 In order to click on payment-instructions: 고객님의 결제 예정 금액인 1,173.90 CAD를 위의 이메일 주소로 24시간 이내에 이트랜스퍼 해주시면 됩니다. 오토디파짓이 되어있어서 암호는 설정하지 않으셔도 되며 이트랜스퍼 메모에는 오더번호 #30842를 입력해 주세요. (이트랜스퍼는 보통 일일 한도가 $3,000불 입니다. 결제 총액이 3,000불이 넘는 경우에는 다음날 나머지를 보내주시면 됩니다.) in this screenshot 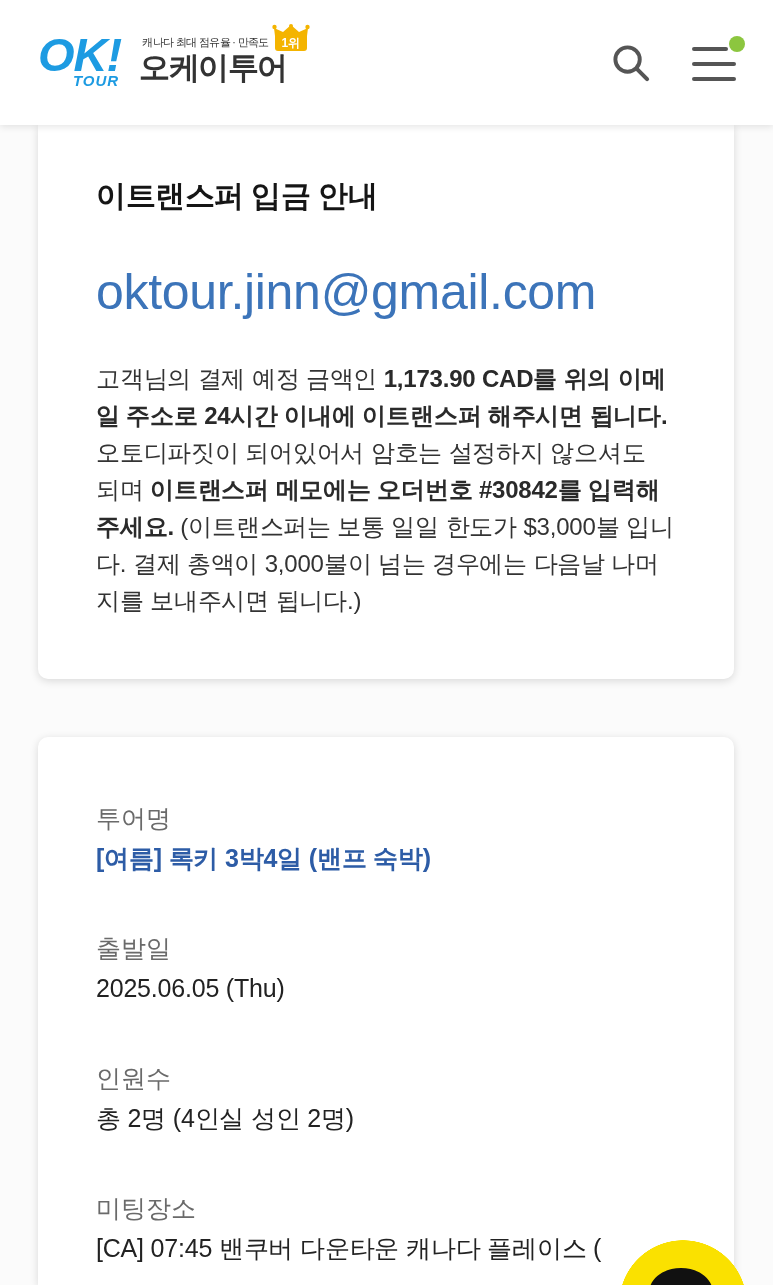, I will do `click(385, 490)`.